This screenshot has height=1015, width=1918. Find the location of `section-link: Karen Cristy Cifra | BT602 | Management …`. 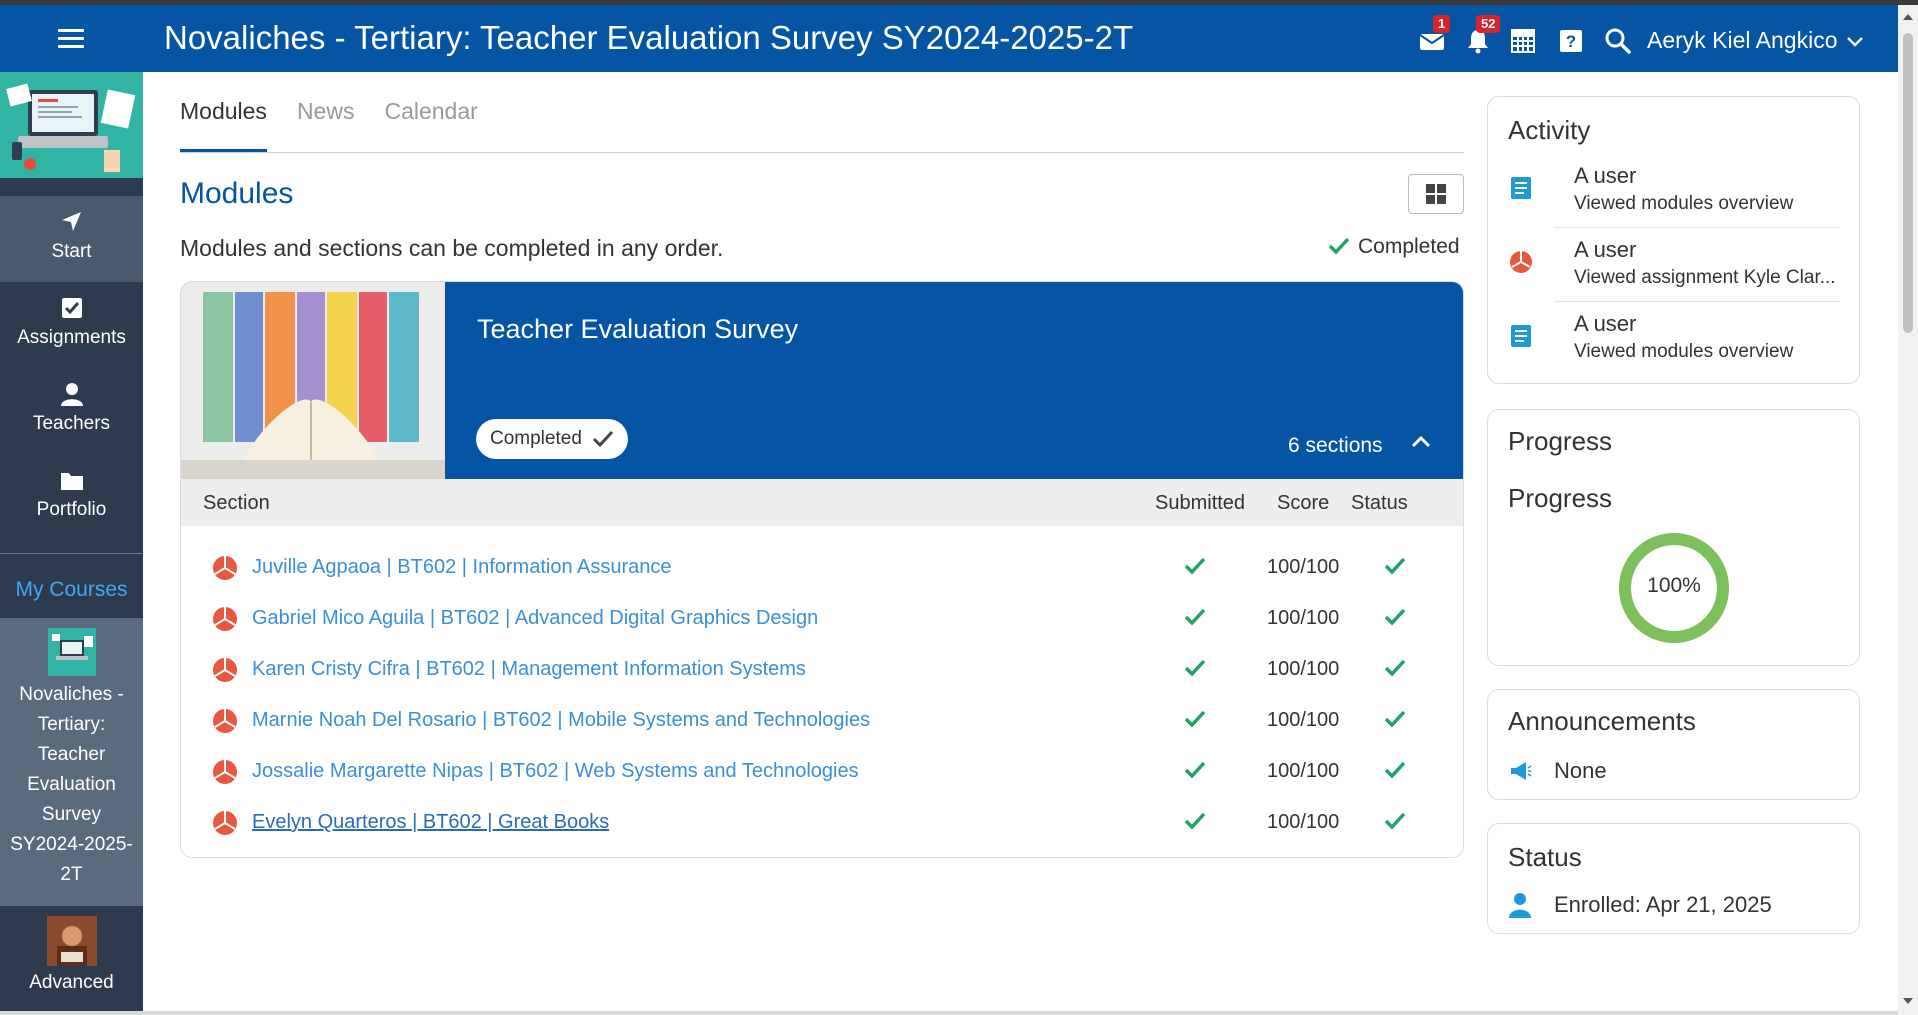

section-link: Karen Cristy Cifra | BT602 | Management … is located at coordinates (529, 669).